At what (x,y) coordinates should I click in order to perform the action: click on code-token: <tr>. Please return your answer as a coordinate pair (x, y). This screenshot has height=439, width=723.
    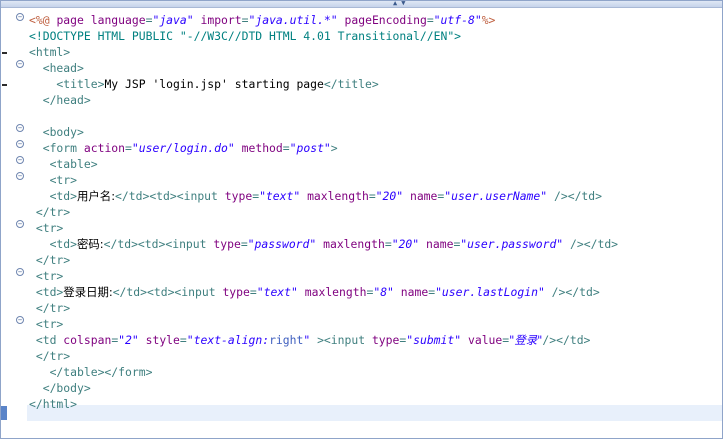
    Looking at the image, I should click on (46, 324).